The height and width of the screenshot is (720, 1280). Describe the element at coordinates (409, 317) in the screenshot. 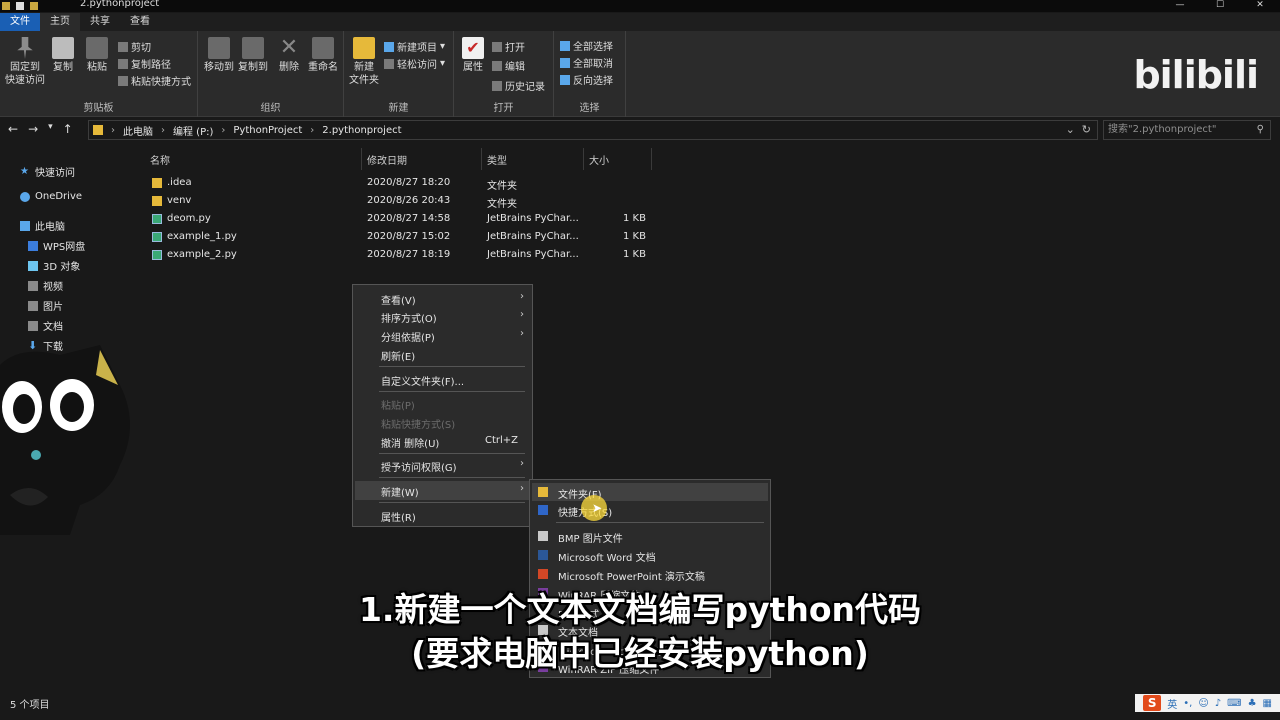

I see `menu-item-sort: 排序方式(O)` at that location.